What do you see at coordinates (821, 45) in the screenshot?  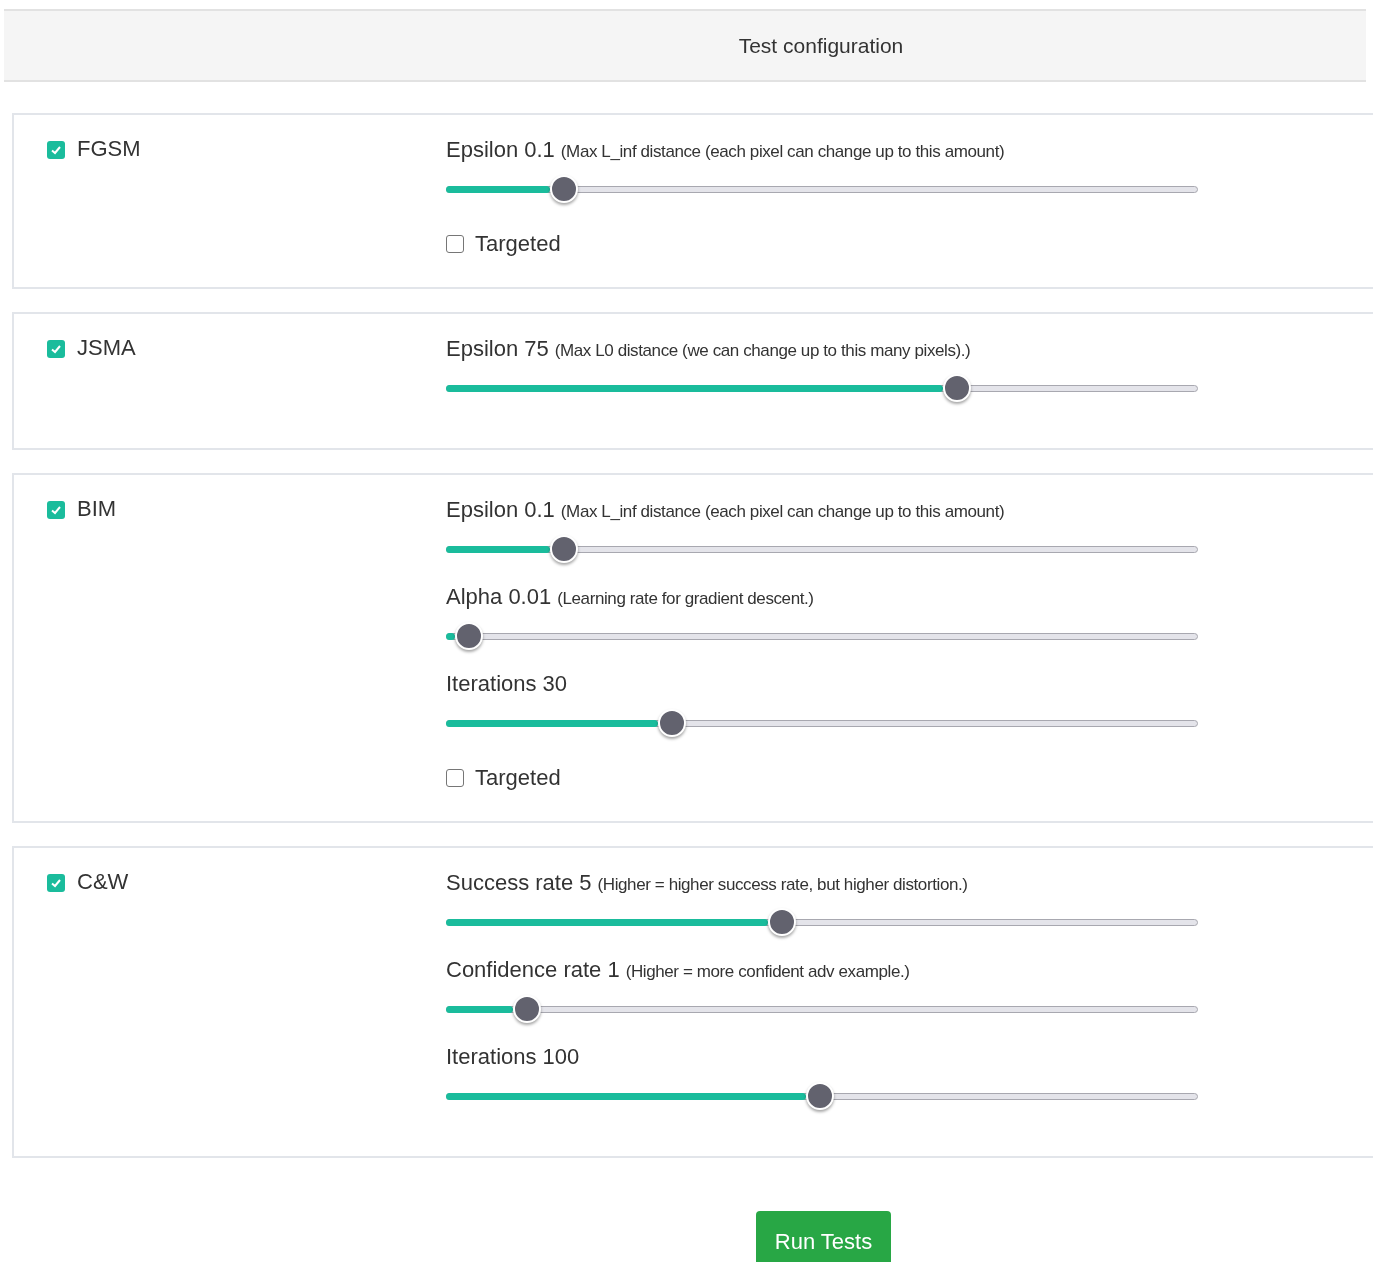 I see `page-title: Test configuration` at bounding box center [821, 45].